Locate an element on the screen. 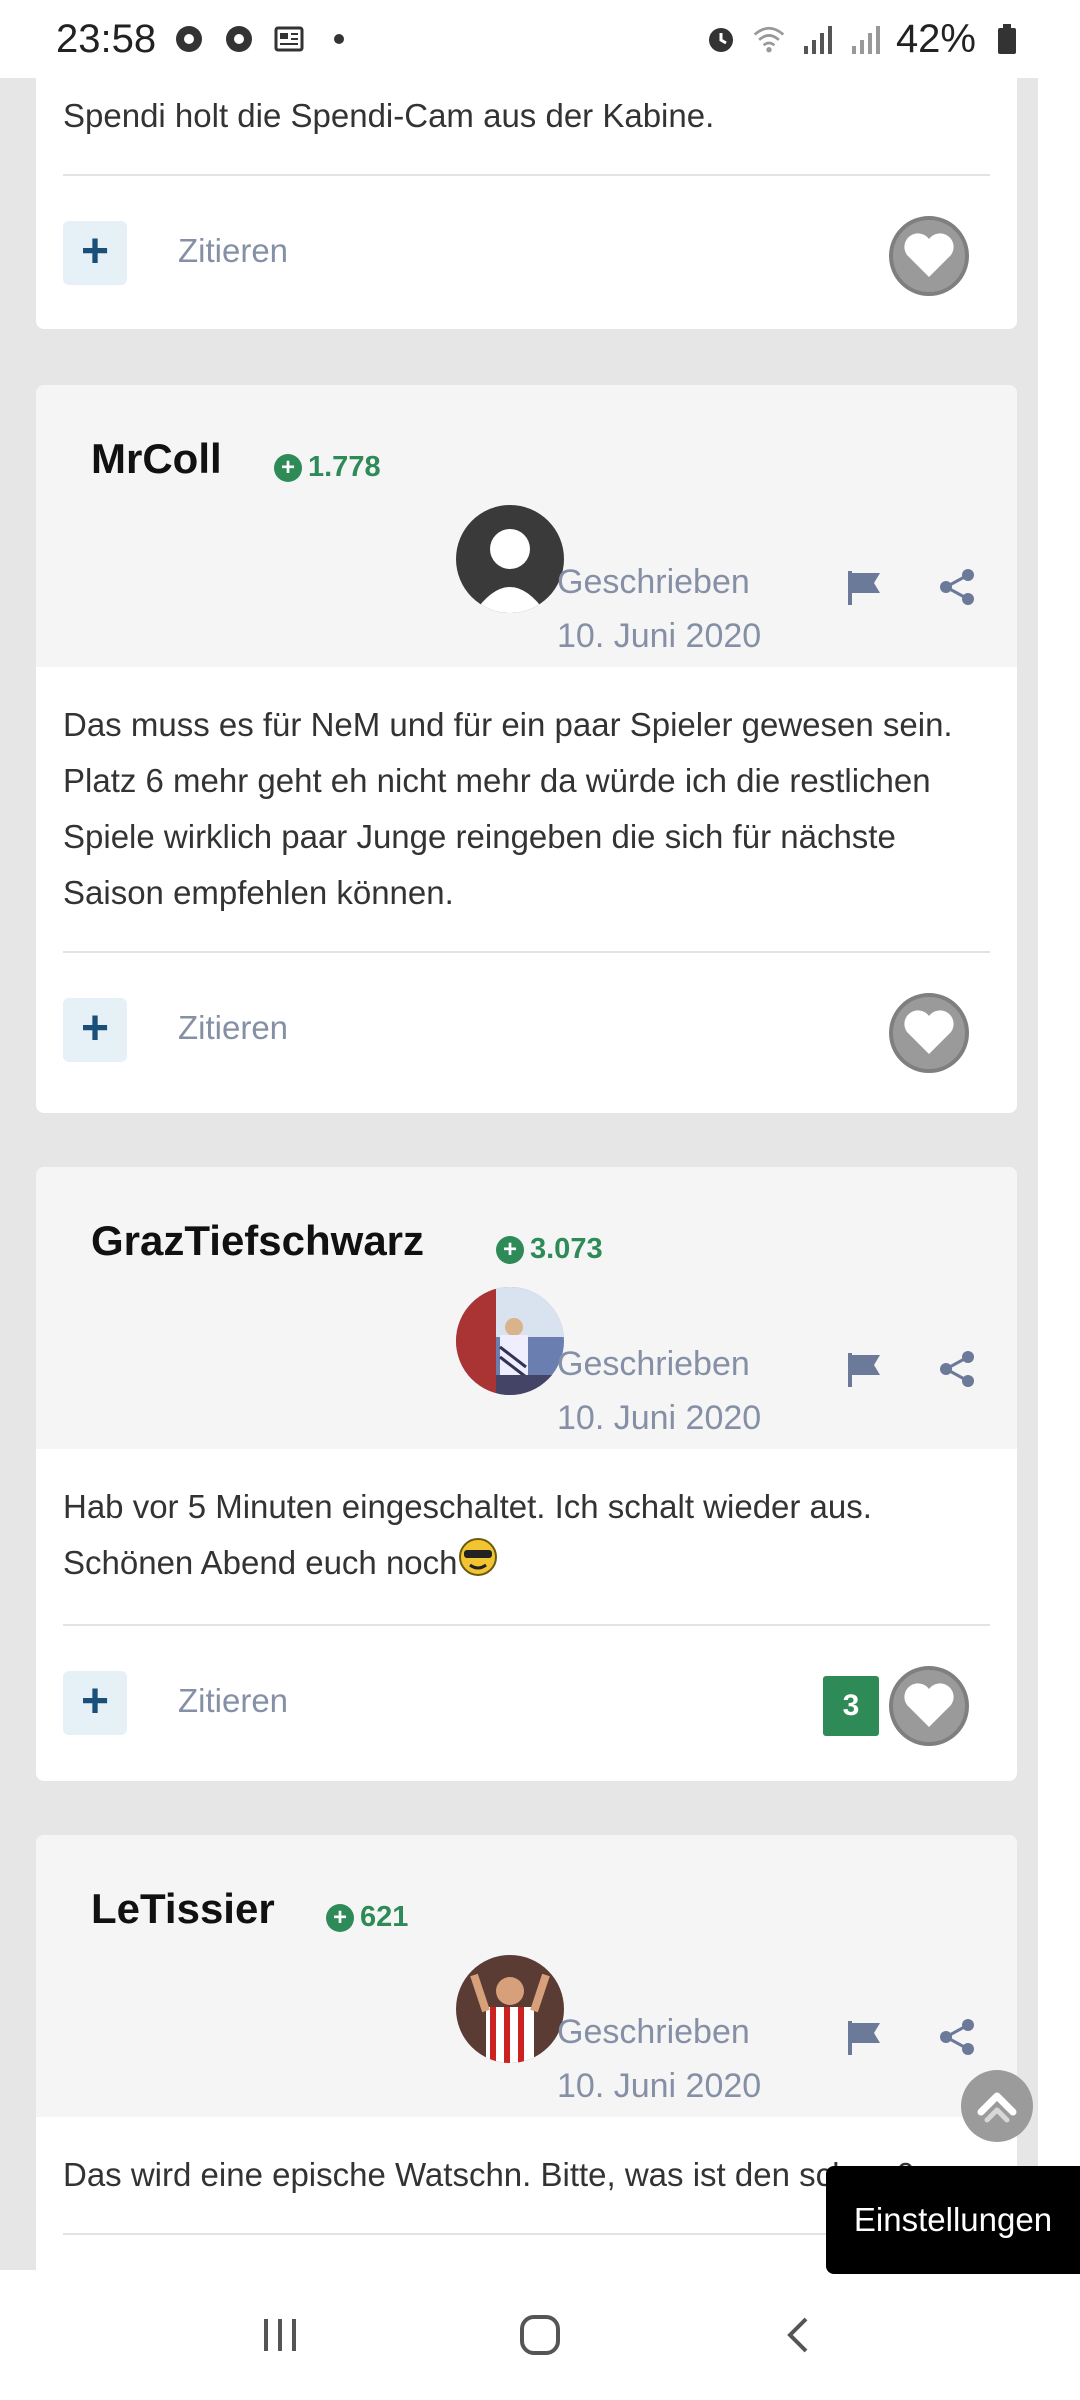 The height and width of the screenshot is (2400, 1080). reputation-badge: + 1.778 is located at coordinates (327, 467).